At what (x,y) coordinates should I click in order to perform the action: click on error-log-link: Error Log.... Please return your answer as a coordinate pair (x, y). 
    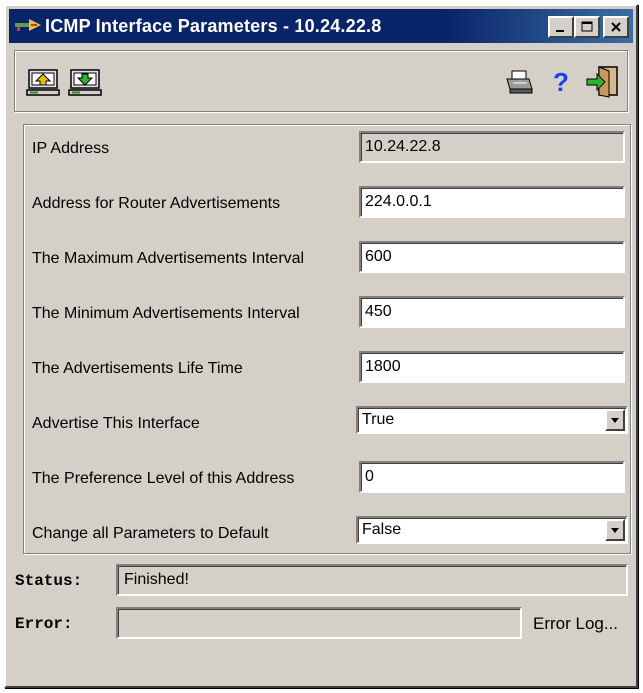
    Looking at the image, I should click on (575, 624).